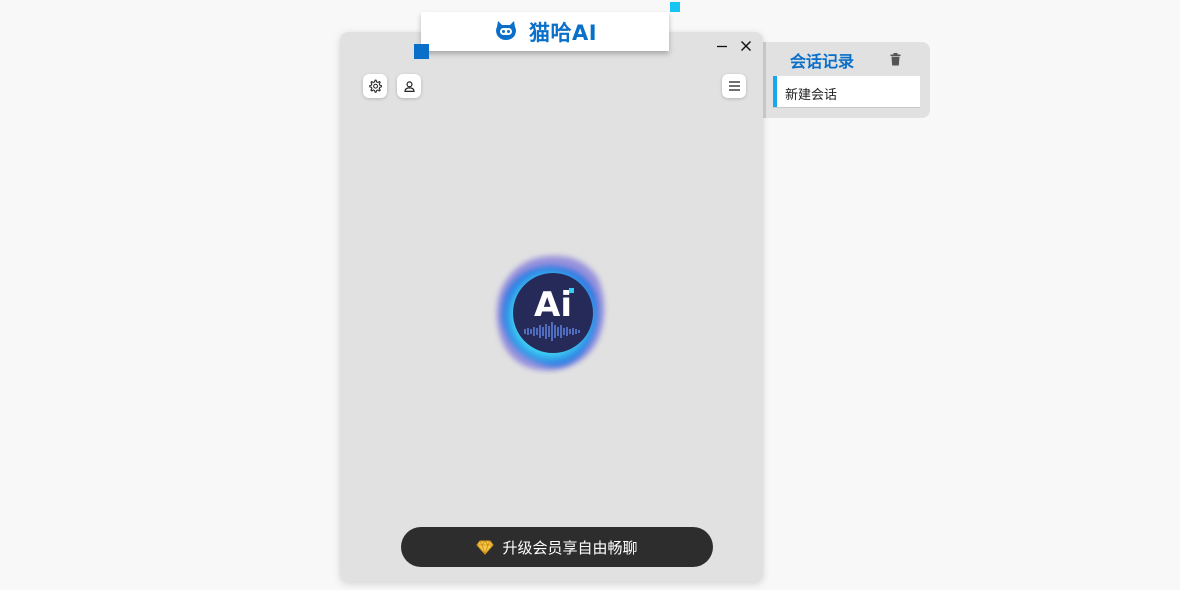  I want to click on trash-icon, so click(895, 58).